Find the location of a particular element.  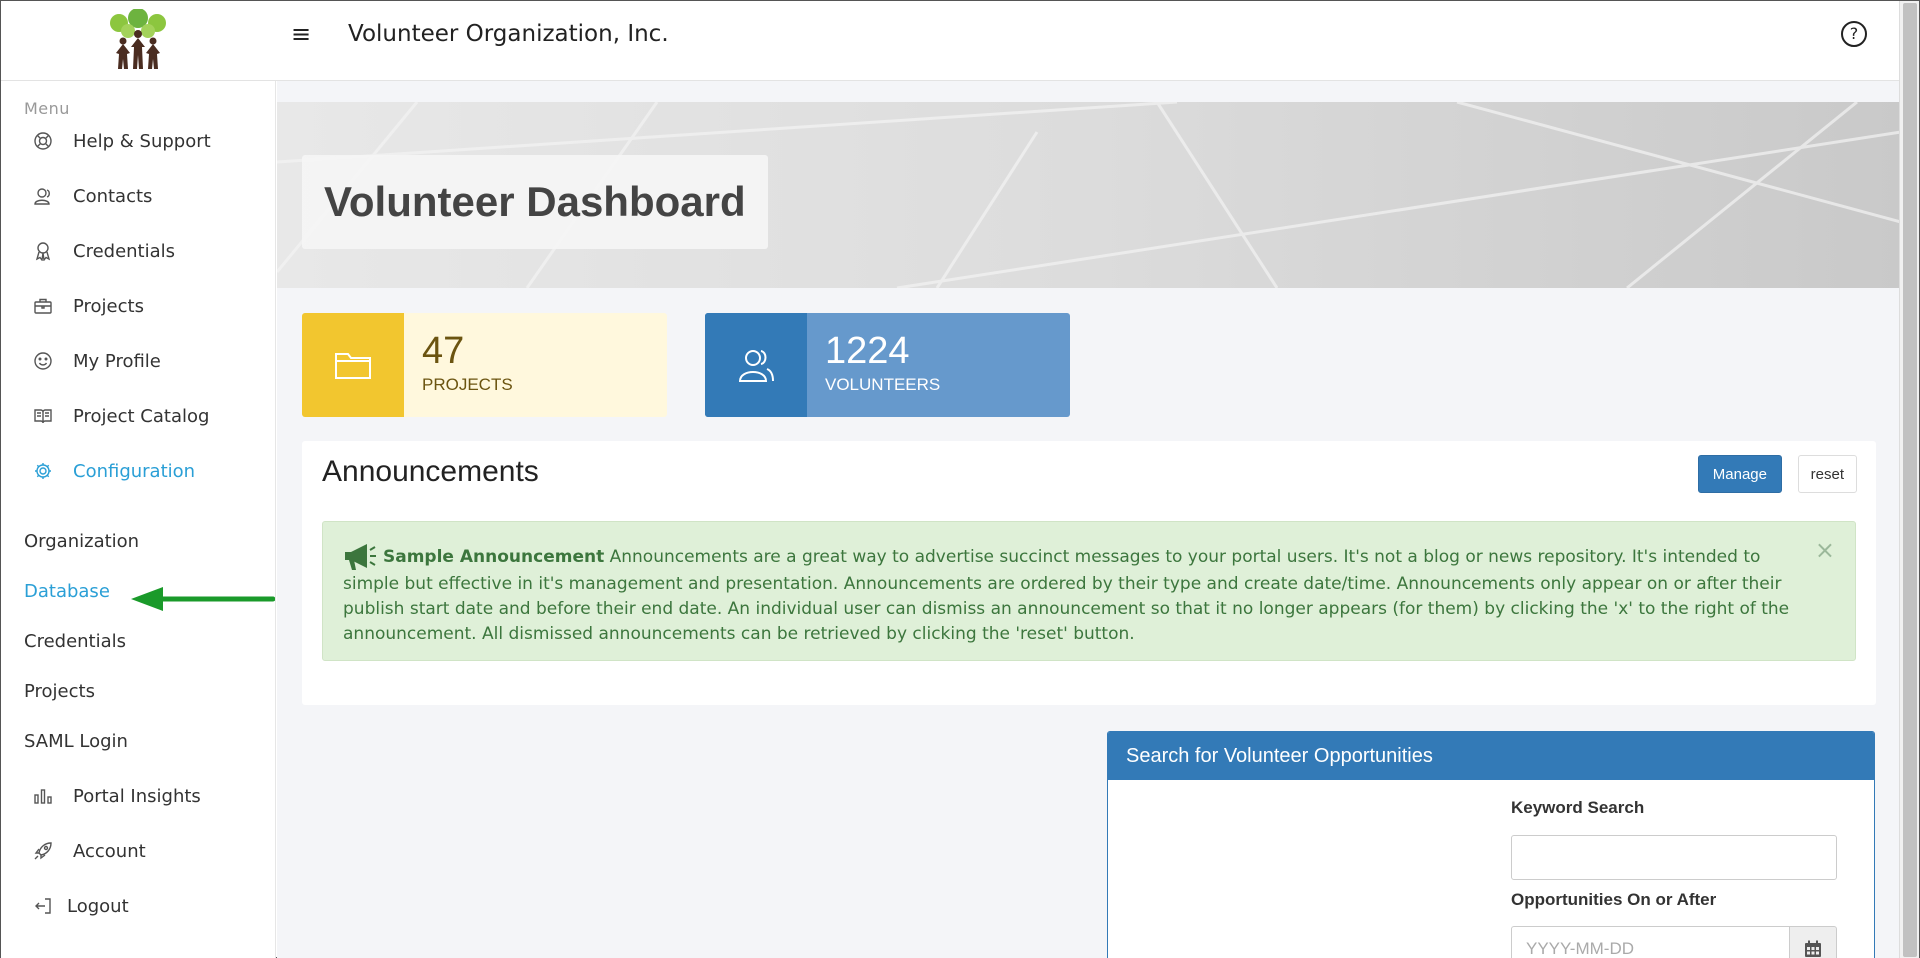

folder-icon is located at coordinates (353, 365).